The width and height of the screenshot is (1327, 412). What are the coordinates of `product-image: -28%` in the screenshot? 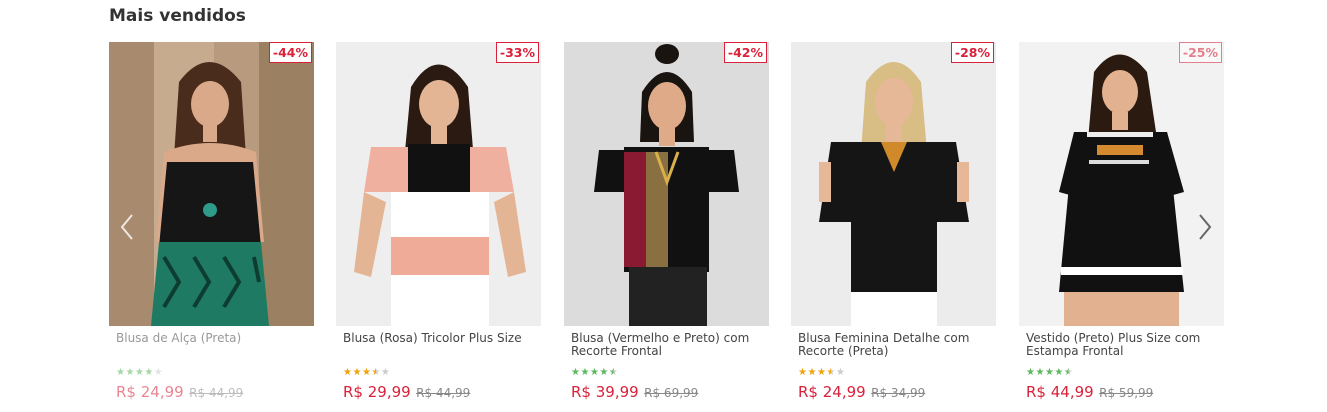 It's located at (893, 184).